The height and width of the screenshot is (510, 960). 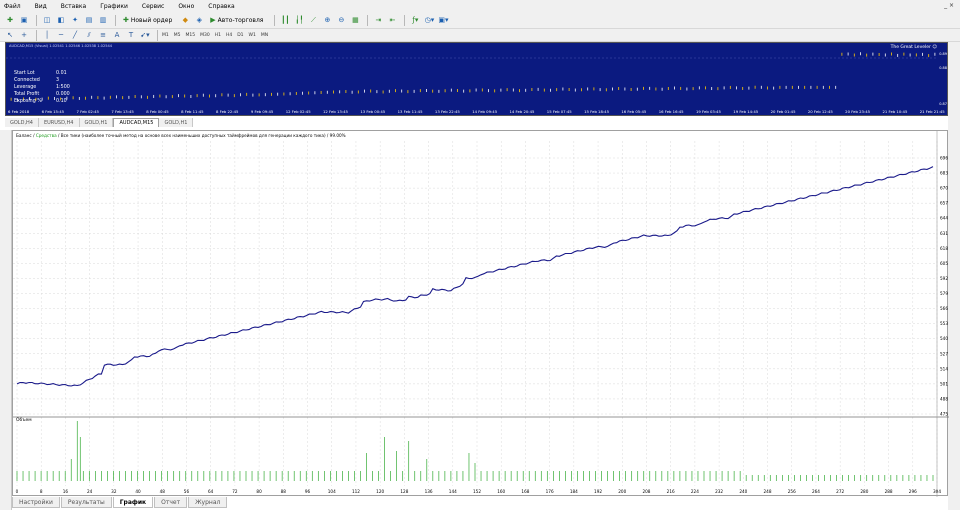 What do you see at coordinates (378, 20) in the screenshot?
I see `autoscroll-icon: ⇥` at bounding box center [378, 20].